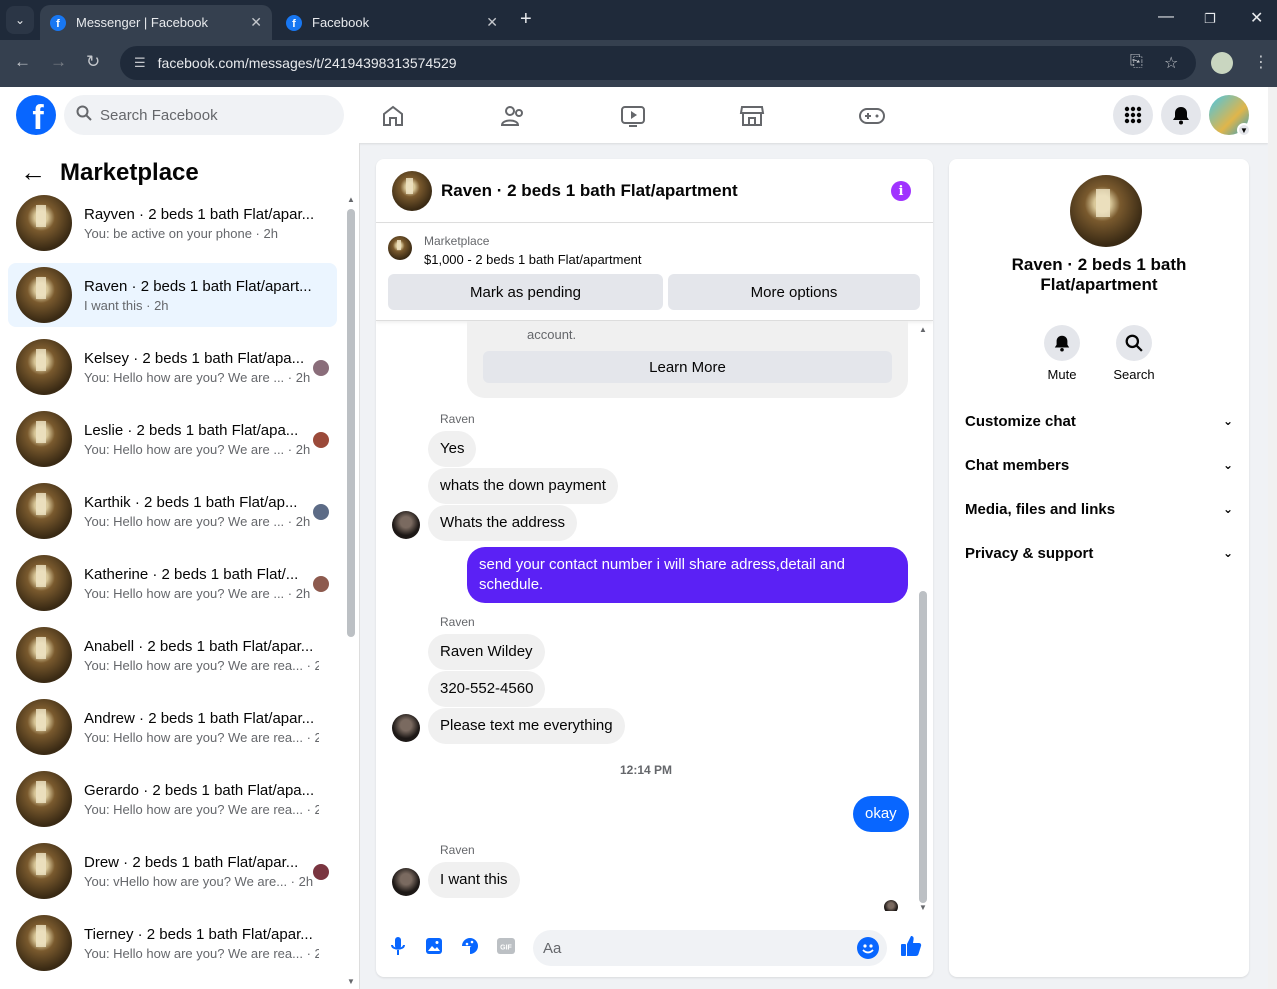 Image resolution: width=1277 pixels, height=989 pixels. I want to click on install-app-icon: ⎘, so click(1136, 62).